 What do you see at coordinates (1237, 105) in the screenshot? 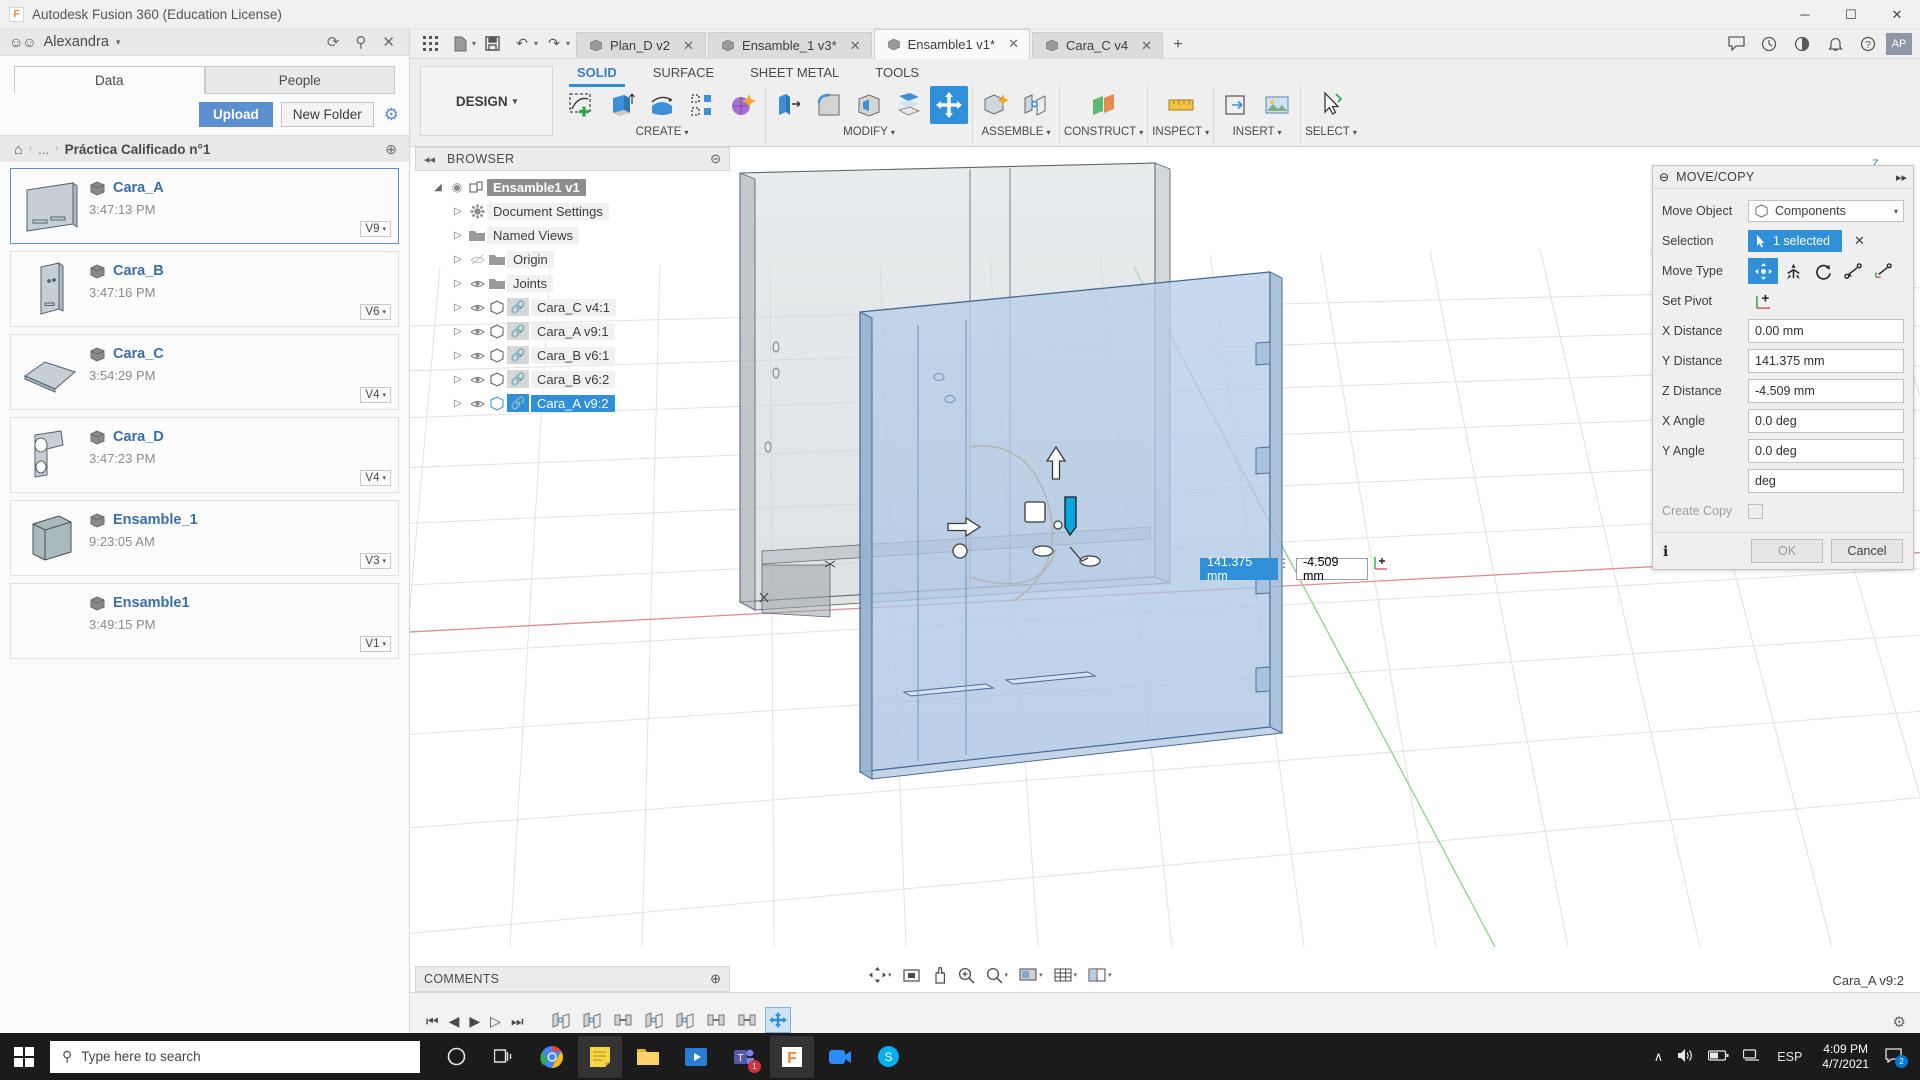
I see `insert-derive-icon` at bounding box center [1237, 105].